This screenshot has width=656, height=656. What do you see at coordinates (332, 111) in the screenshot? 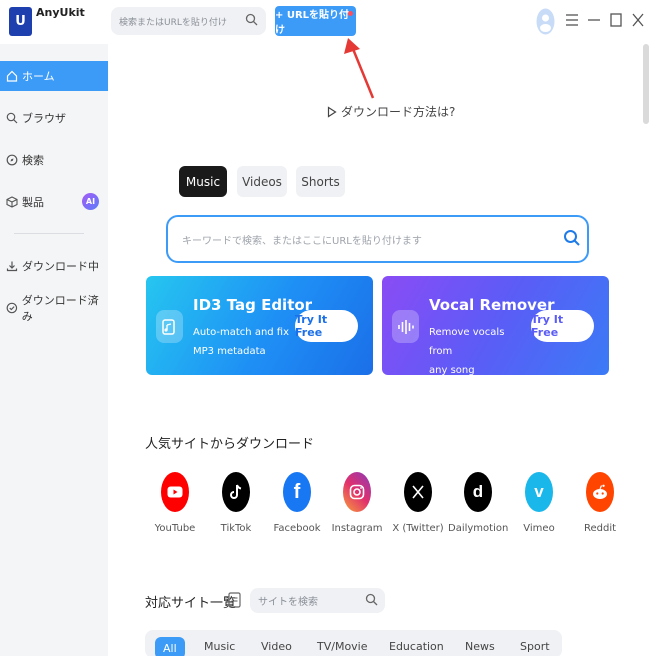
I see `play-icon` at bounding box center [332, 111].